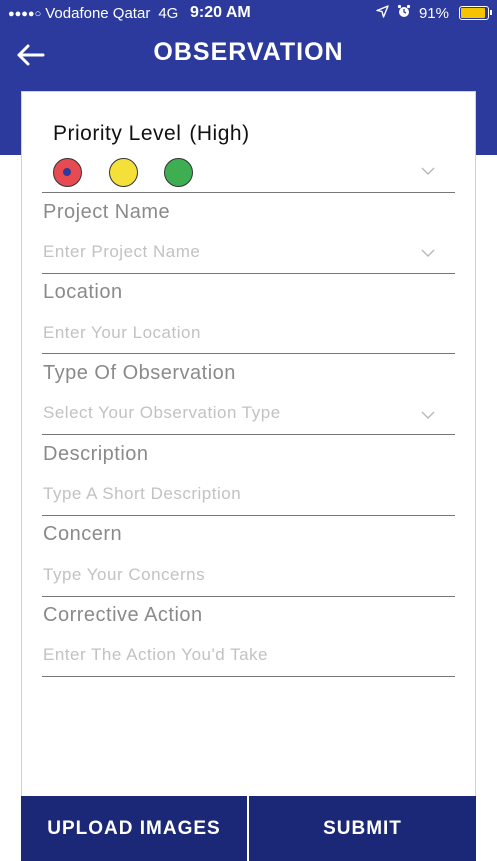 The height and width of the screenshot is (861, 497). What do you see at coordinates (228, 413) in the screenshot?
I see `observation-type-dropdown: Select Your Observation Type` at bounding box center [228, 413].